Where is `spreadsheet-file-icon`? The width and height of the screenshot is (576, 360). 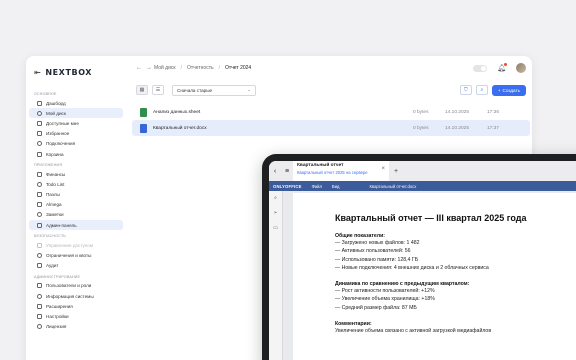
spreadsheet-file-icon is located at coordinates (143, 112).